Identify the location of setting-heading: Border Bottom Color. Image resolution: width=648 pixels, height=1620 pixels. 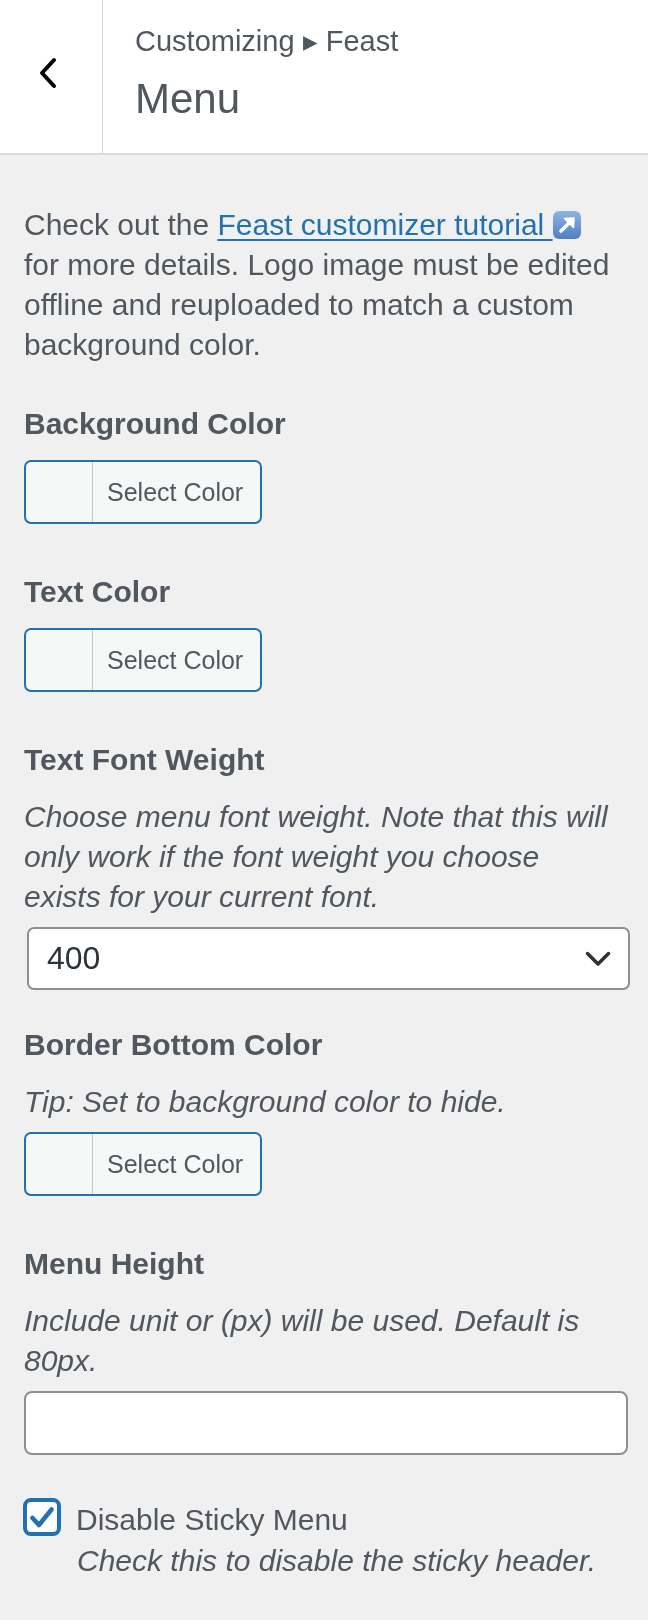
(174, 1045).